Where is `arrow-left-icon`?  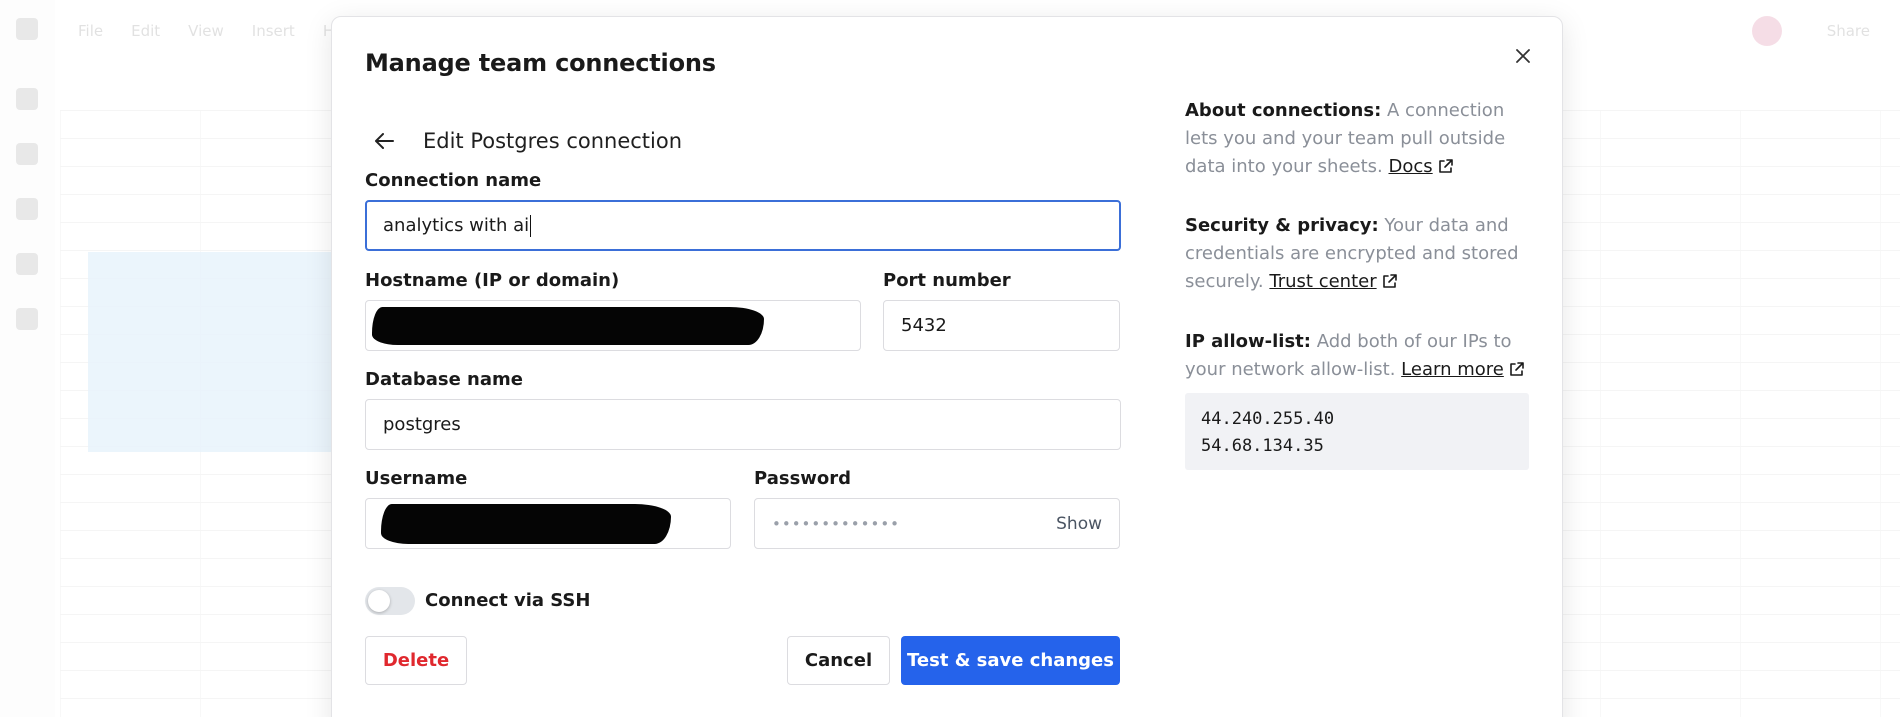 arrow-left-icon is located at coordinates (384, 141).